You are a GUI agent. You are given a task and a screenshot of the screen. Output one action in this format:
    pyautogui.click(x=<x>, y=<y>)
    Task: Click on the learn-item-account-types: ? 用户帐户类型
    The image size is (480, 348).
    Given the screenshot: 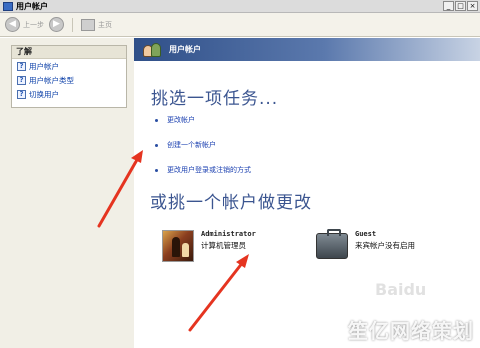 What is the action you would take?
    pyautogui.click(x=69, y=80)
    